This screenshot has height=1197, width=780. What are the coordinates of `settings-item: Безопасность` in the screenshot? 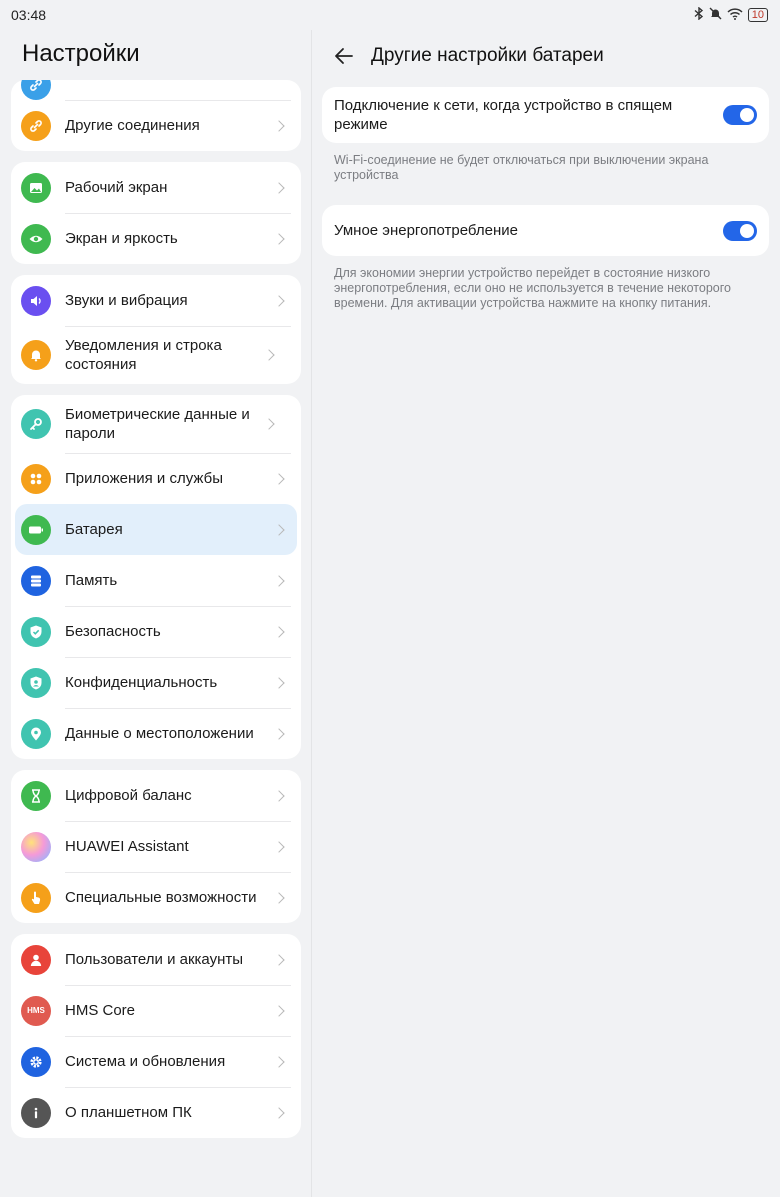 It's located at (156, 631).